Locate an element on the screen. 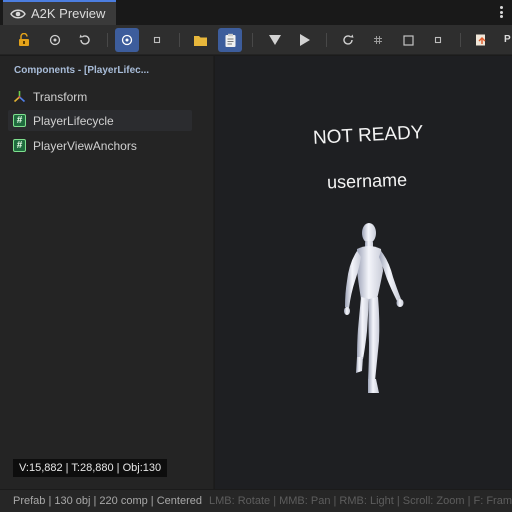 The height and width of the screenshot is (512, 512). component-item-transform: Transform is located at coordinates (100, 96).